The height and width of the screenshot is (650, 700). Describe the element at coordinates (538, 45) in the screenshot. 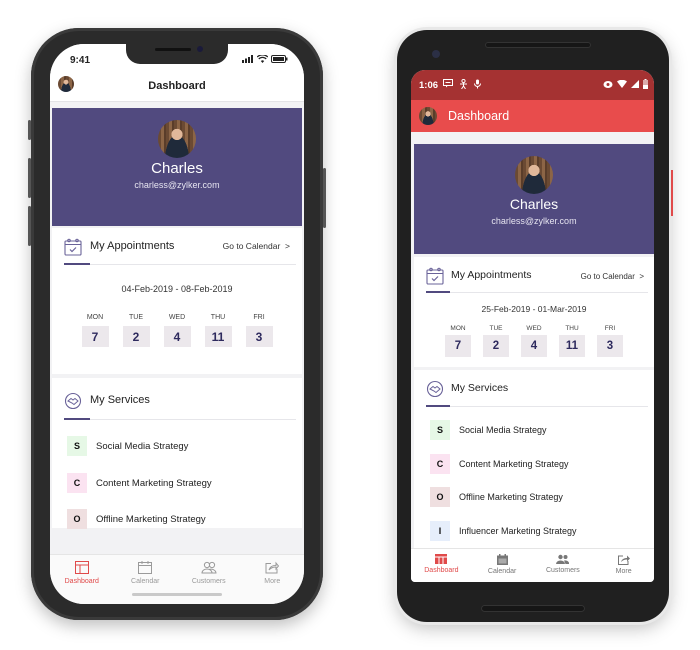

I see `earpiece` at that location.